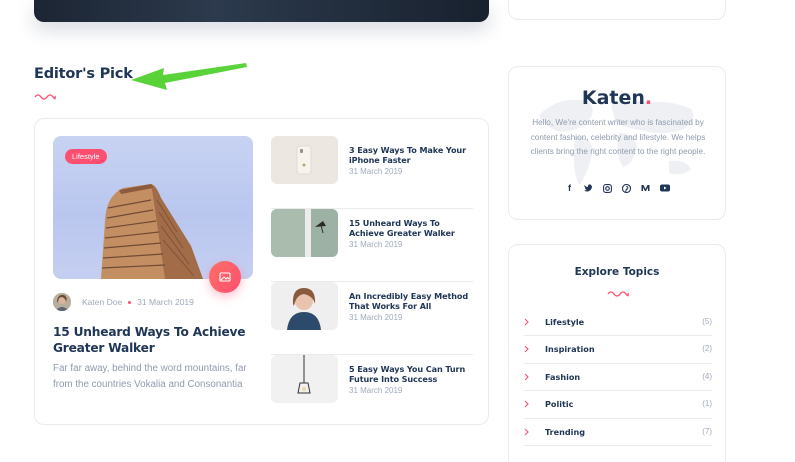 The height and width of the screenshot is (462, 795). I want to click on twitter-icon, so click(589, 188).